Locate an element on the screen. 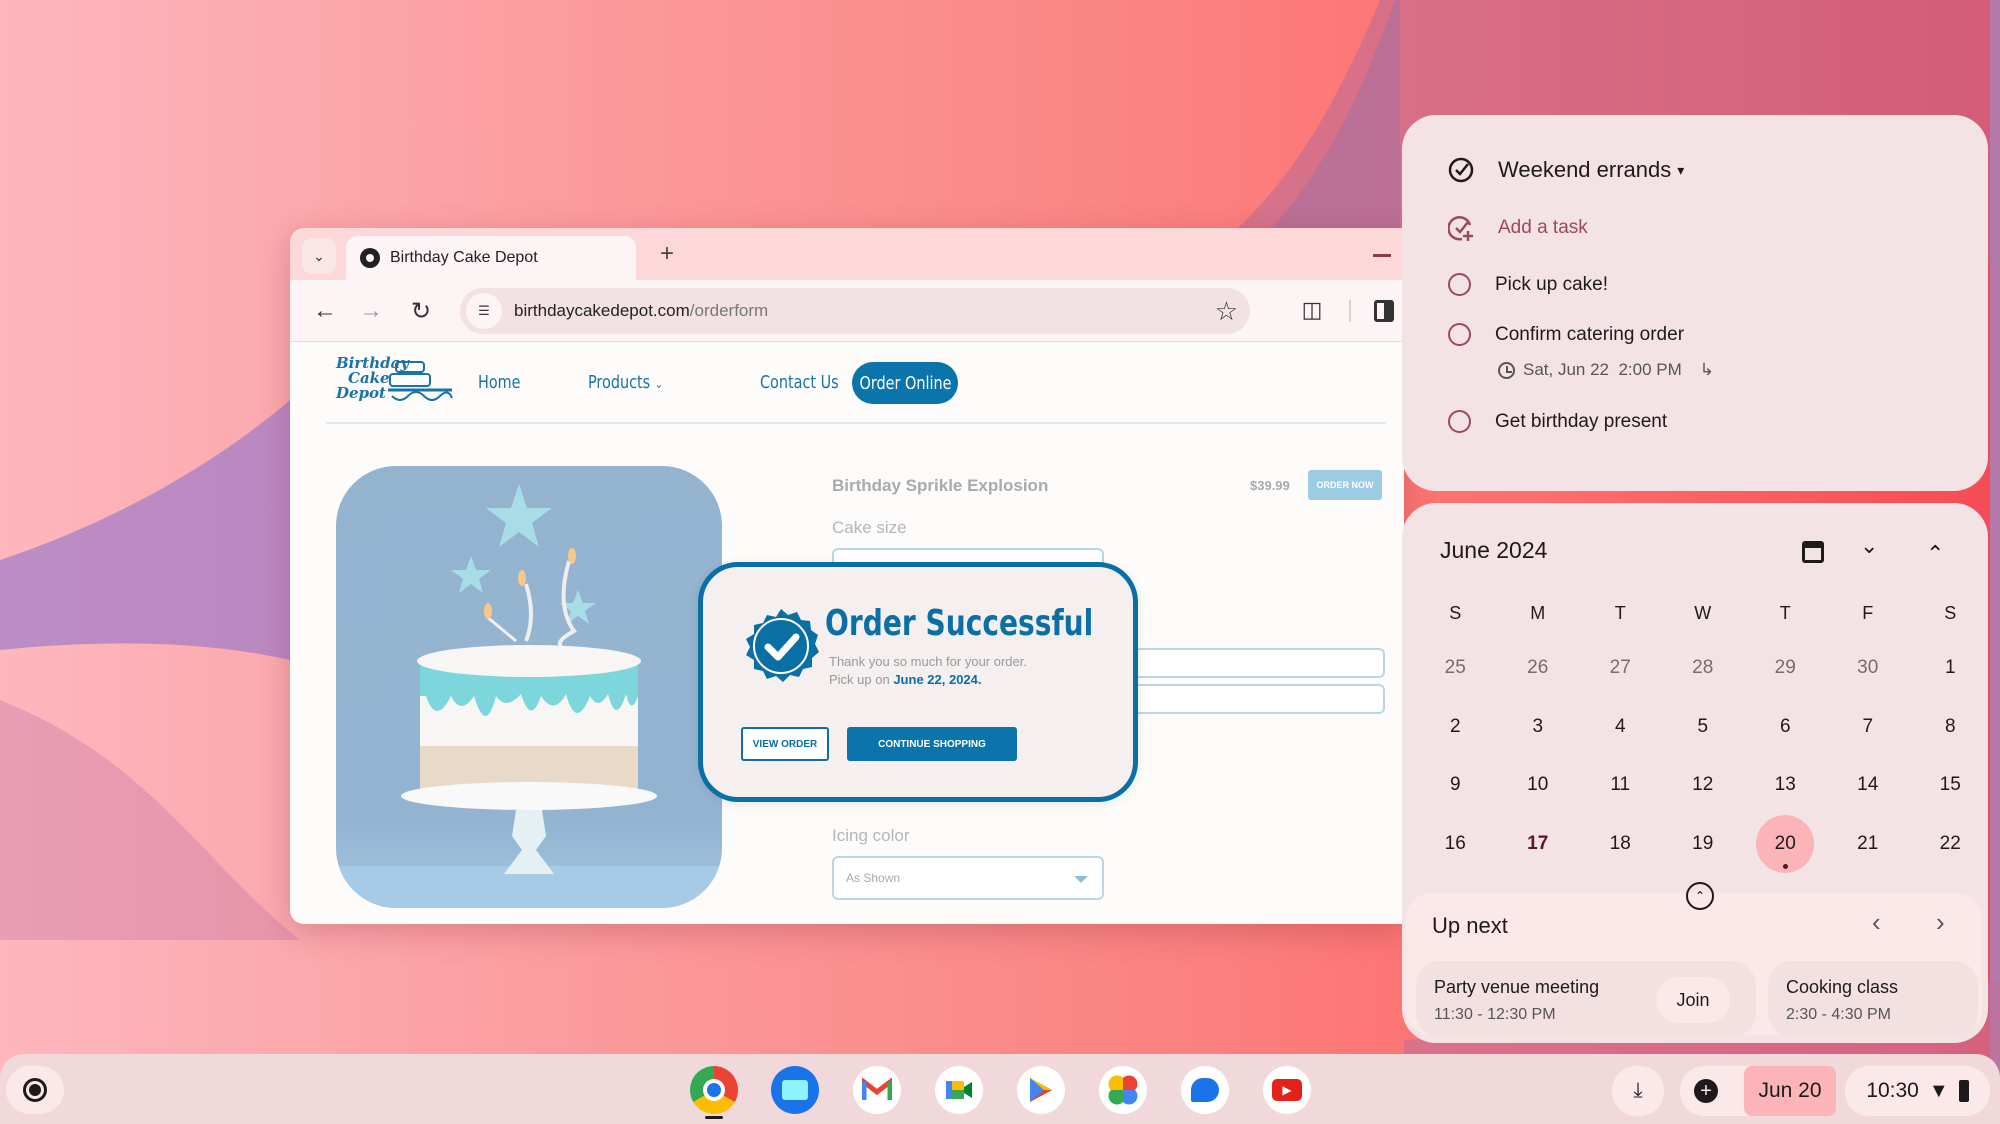  calendar-day: 6 is located at coordinates (1785, 727).